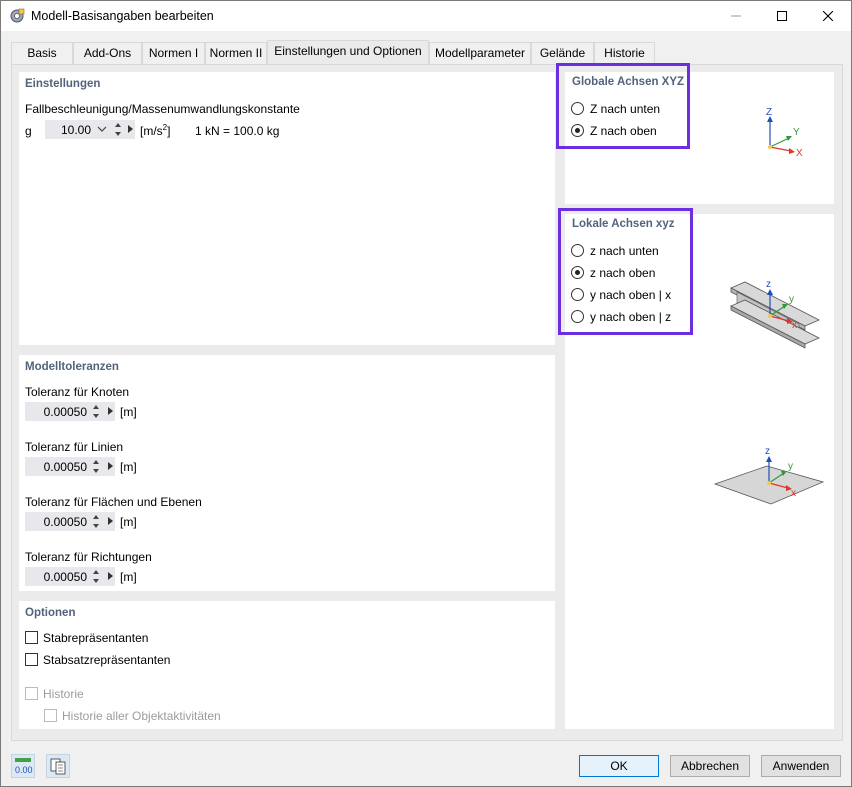 The image size is (852, 787). I want to click on title-bar: Modell-Basisangaben bearbeiten, so click(426, 16).